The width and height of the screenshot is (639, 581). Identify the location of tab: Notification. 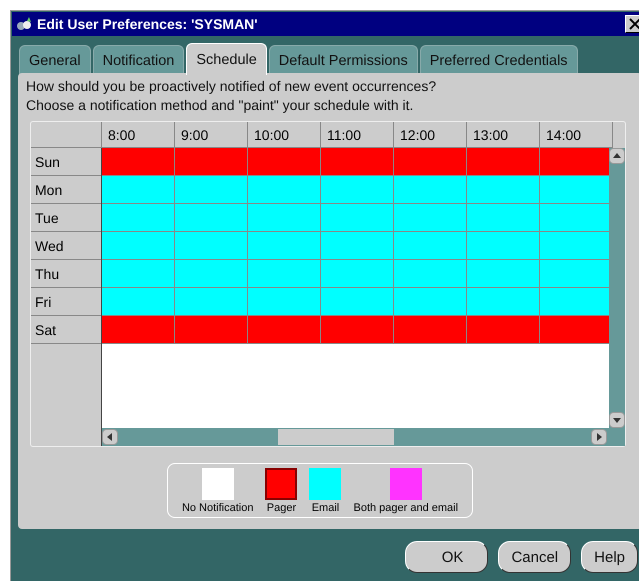
(138, 60).